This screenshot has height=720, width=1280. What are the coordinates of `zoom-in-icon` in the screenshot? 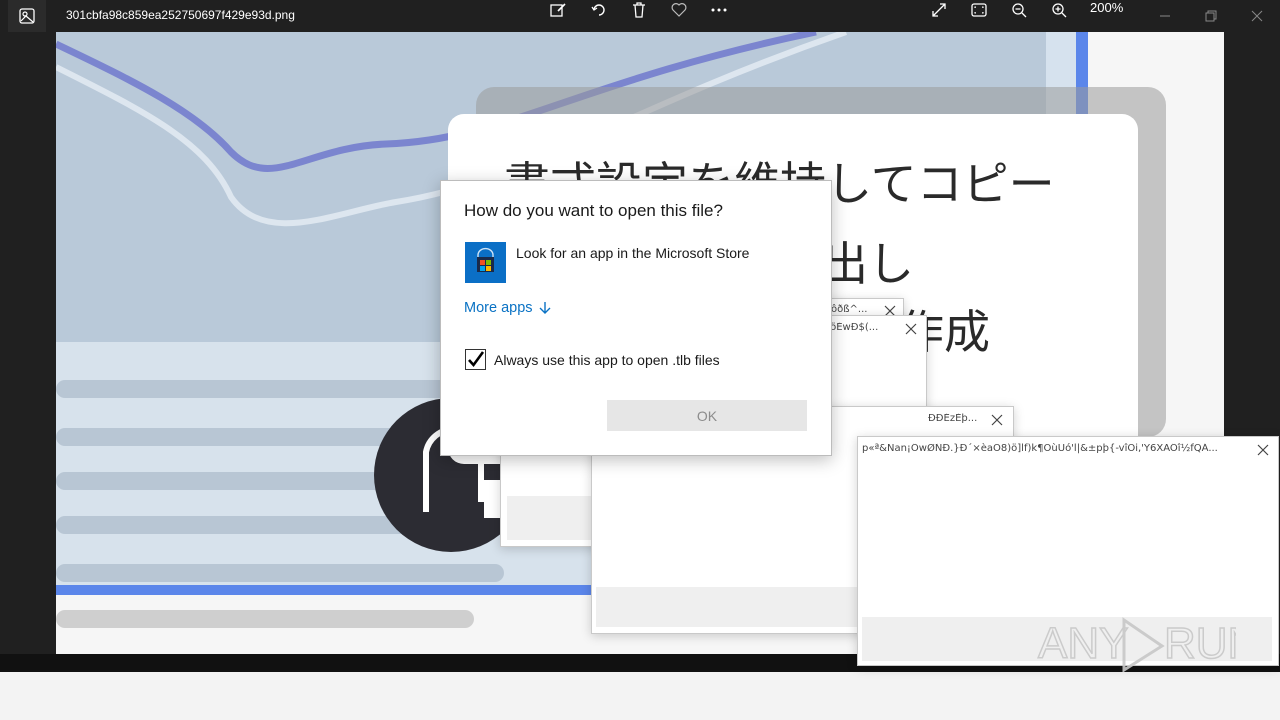 It's located at (1059, 10).